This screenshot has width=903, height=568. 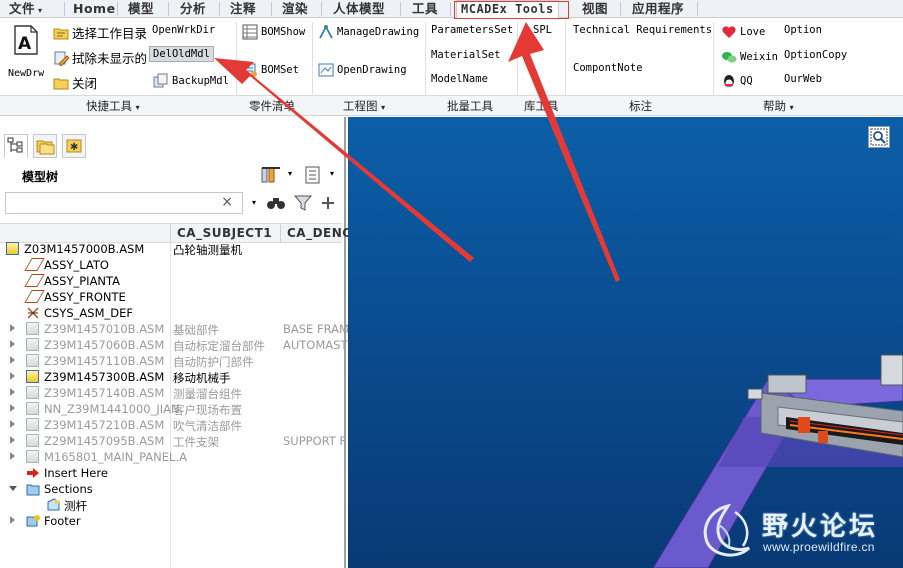 What do you see at coordinates (111, 203) in the screenshot?
I see `search-input` at bounding box center [111, 203].